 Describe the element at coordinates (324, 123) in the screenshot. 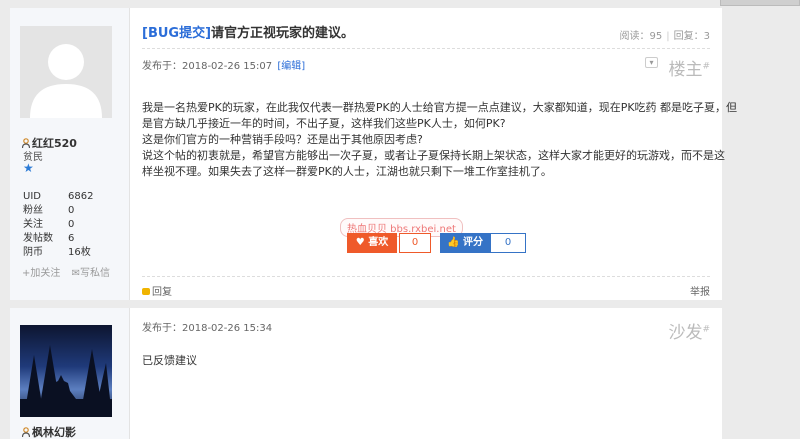

I see `content-line: 是官方缺几乎接近一年的时间，不出子夏，这样我们这些PK人士，如何PK?` at that location.